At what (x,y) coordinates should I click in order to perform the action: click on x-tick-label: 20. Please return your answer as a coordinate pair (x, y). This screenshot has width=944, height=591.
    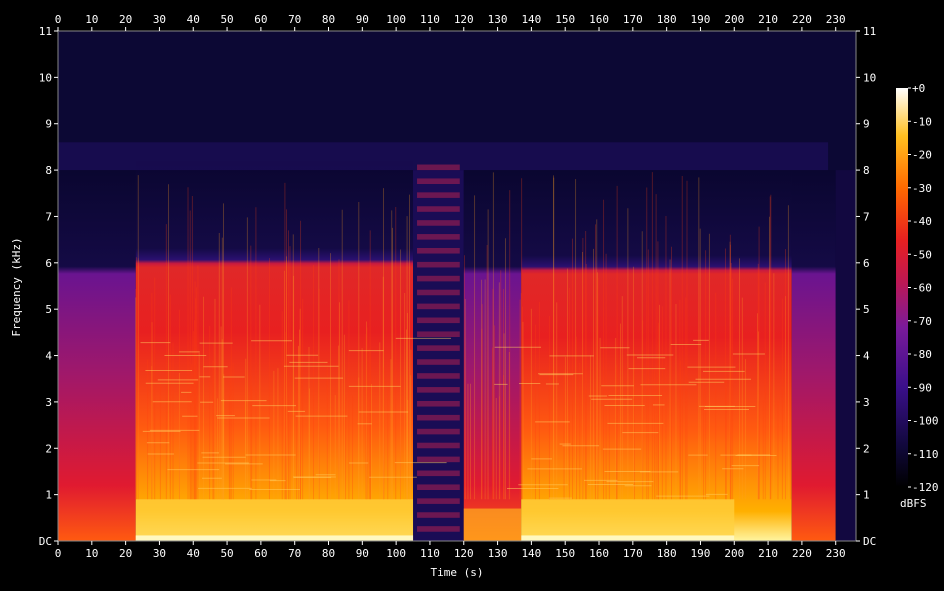
    Looking at the image, I should click on (125, 553).